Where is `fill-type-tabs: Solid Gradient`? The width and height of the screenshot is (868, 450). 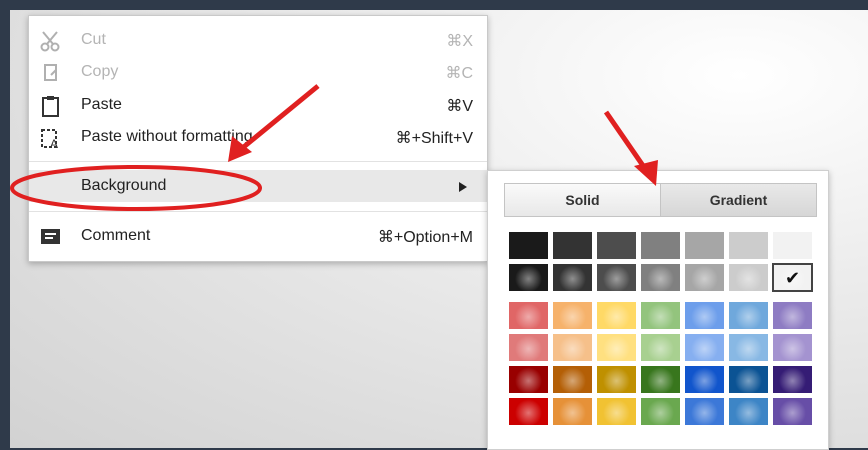
fill-type-tabs: Solid Gradient is located at coordinates (661, 200).